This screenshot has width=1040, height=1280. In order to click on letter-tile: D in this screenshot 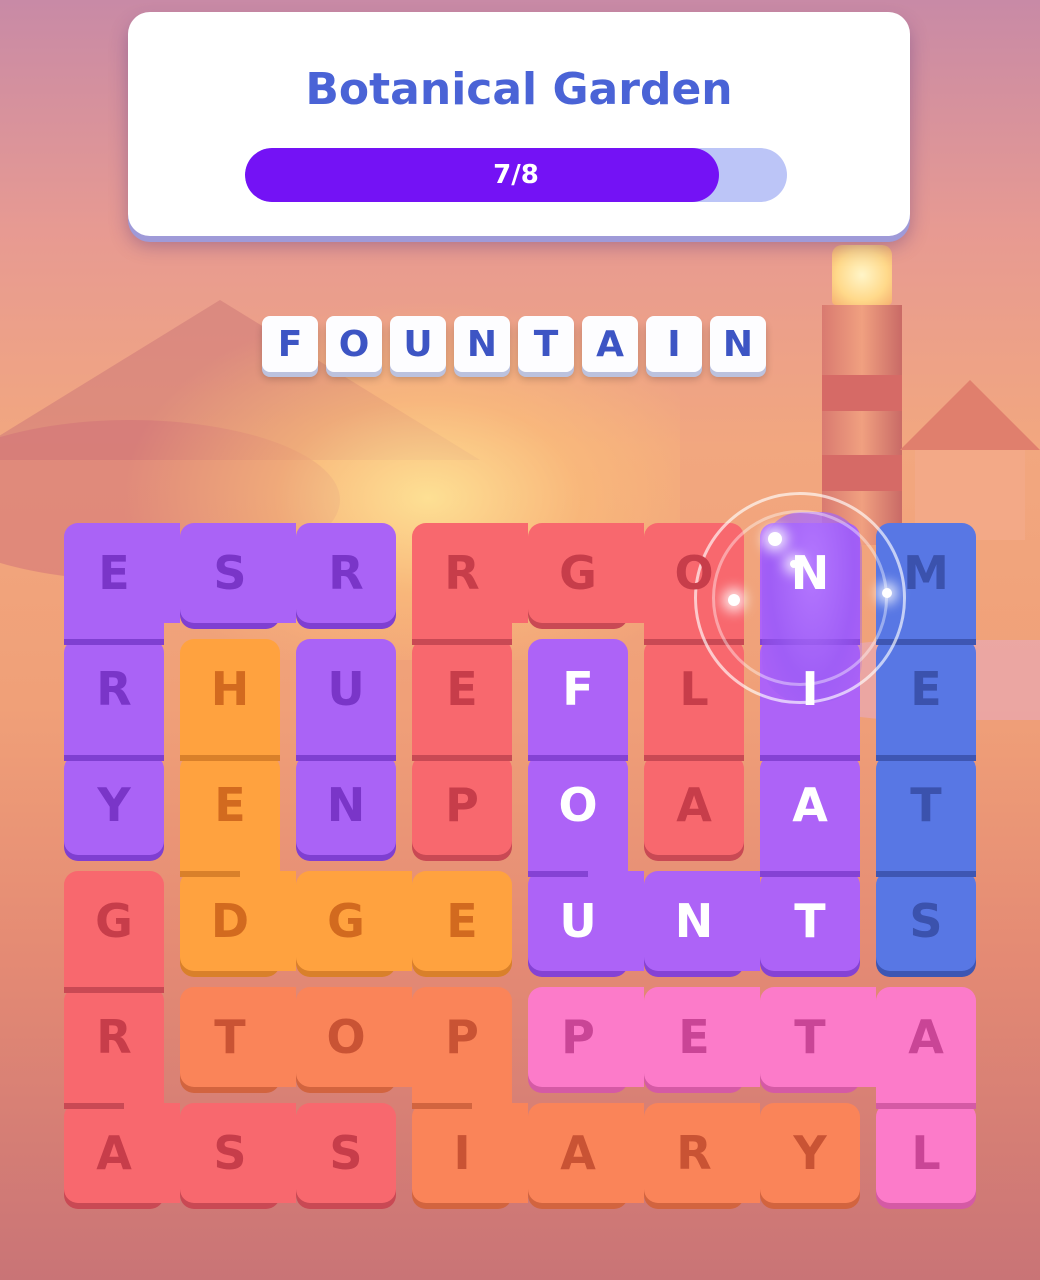, I will do `click(230, 921)`.